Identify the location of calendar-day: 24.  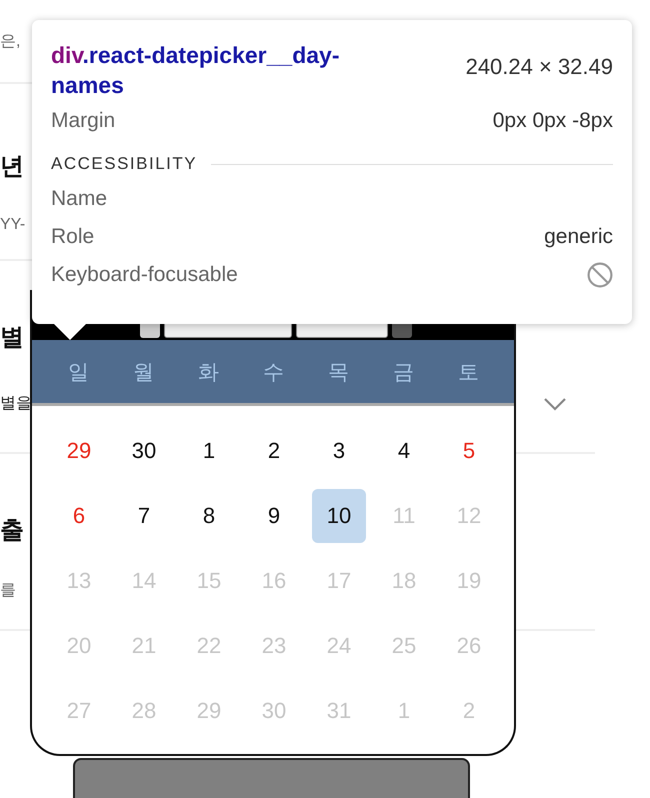
(339, 646).